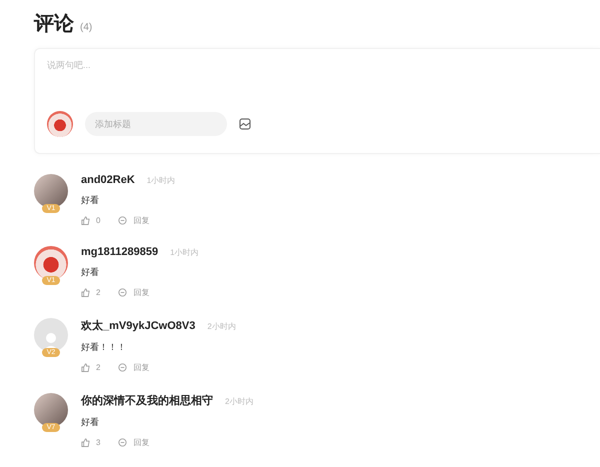 The image size is (600, 467). What do you see at coordinates (104, 347) in the screenshot?
I see `comment-text: 好看！！！` at bounding box center [104, 347].